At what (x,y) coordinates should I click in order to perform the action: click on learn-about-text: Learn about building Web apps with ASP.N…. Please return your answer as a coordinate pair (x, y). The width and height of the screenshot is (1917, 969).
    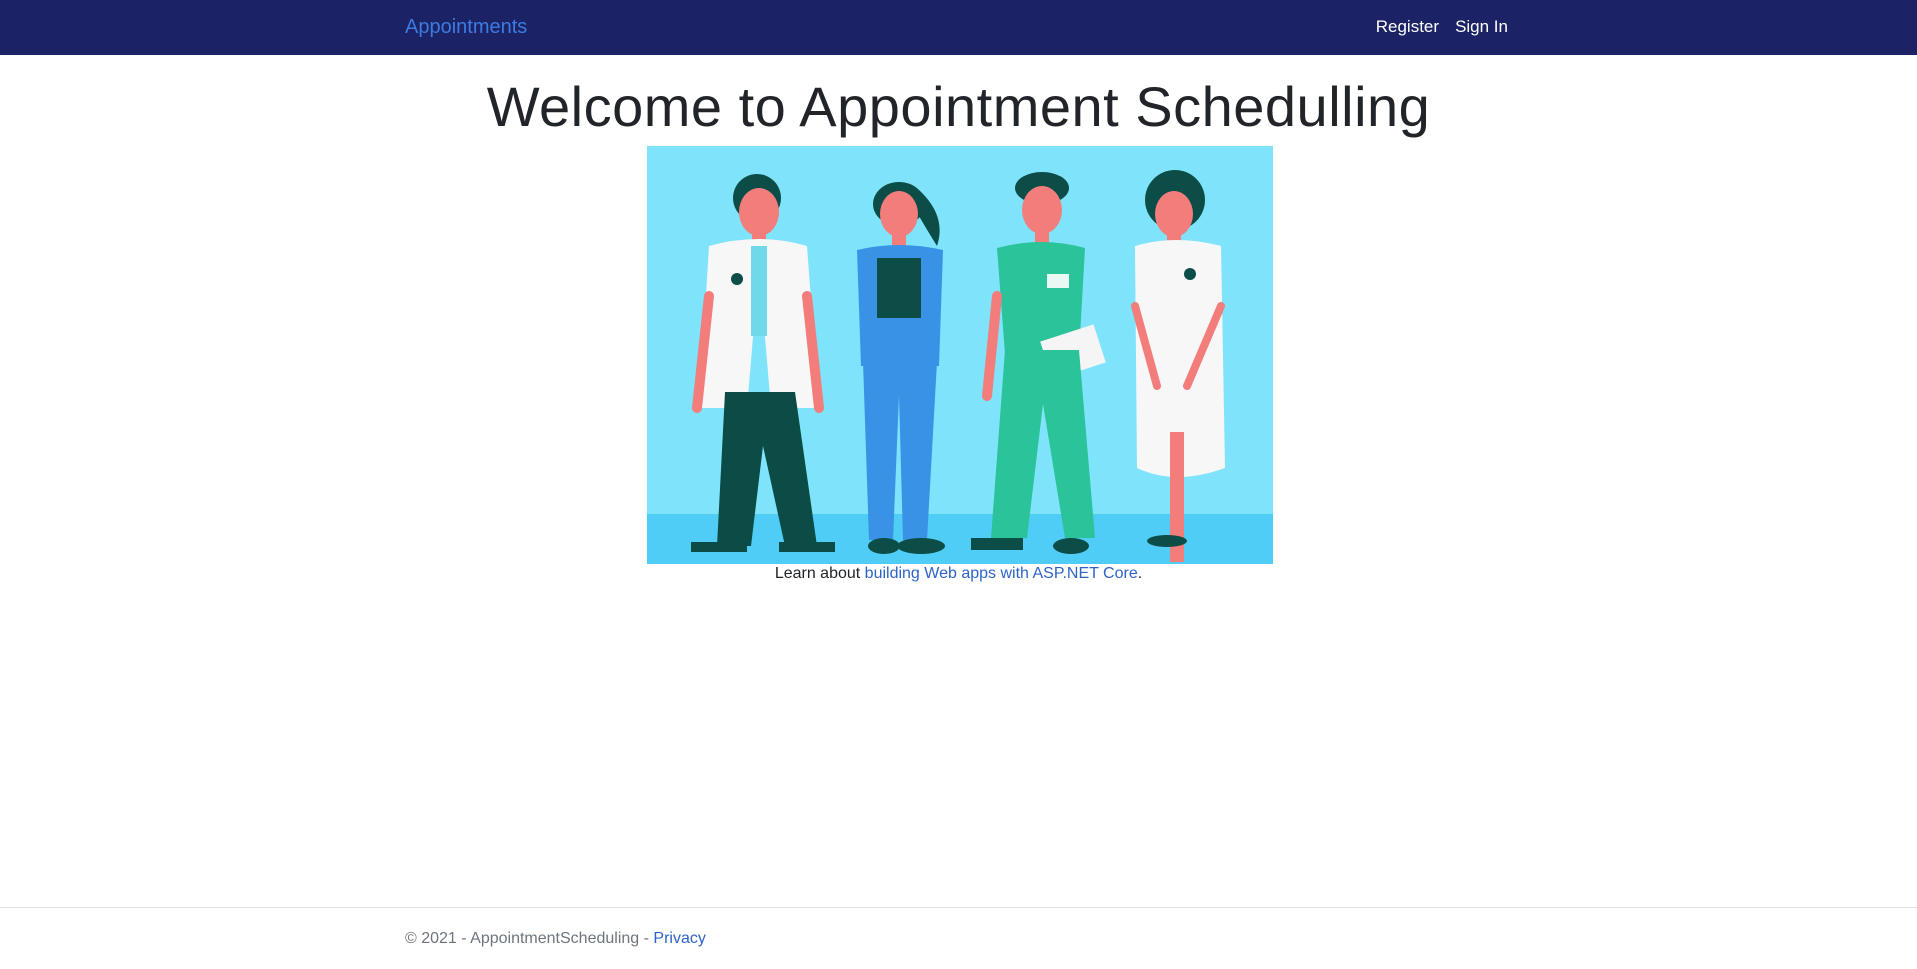
    Looking at the image, I should click on (958, 574).